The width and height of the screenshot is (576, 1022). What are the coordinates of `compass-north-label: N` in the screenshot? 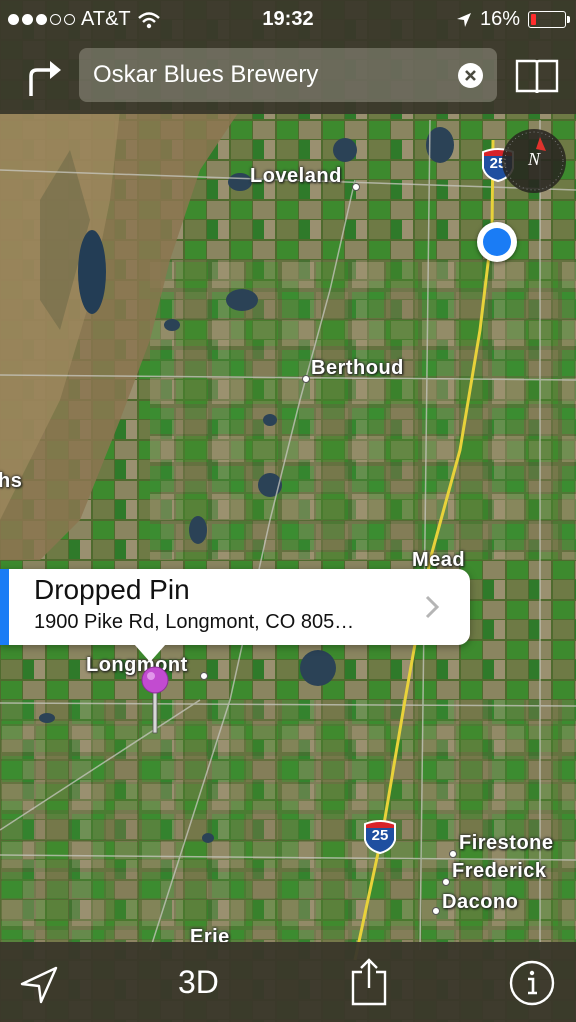 It's located at (533, 159).